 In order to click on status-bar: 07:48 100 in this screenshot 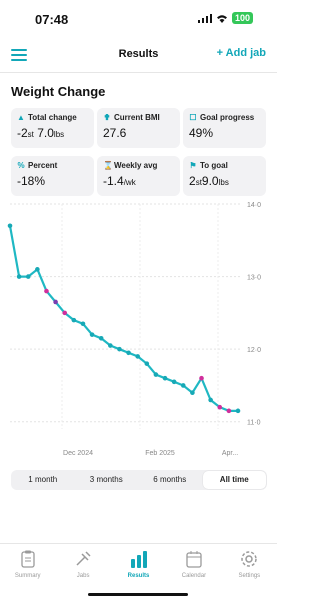, I will do `click(138, 19)`.